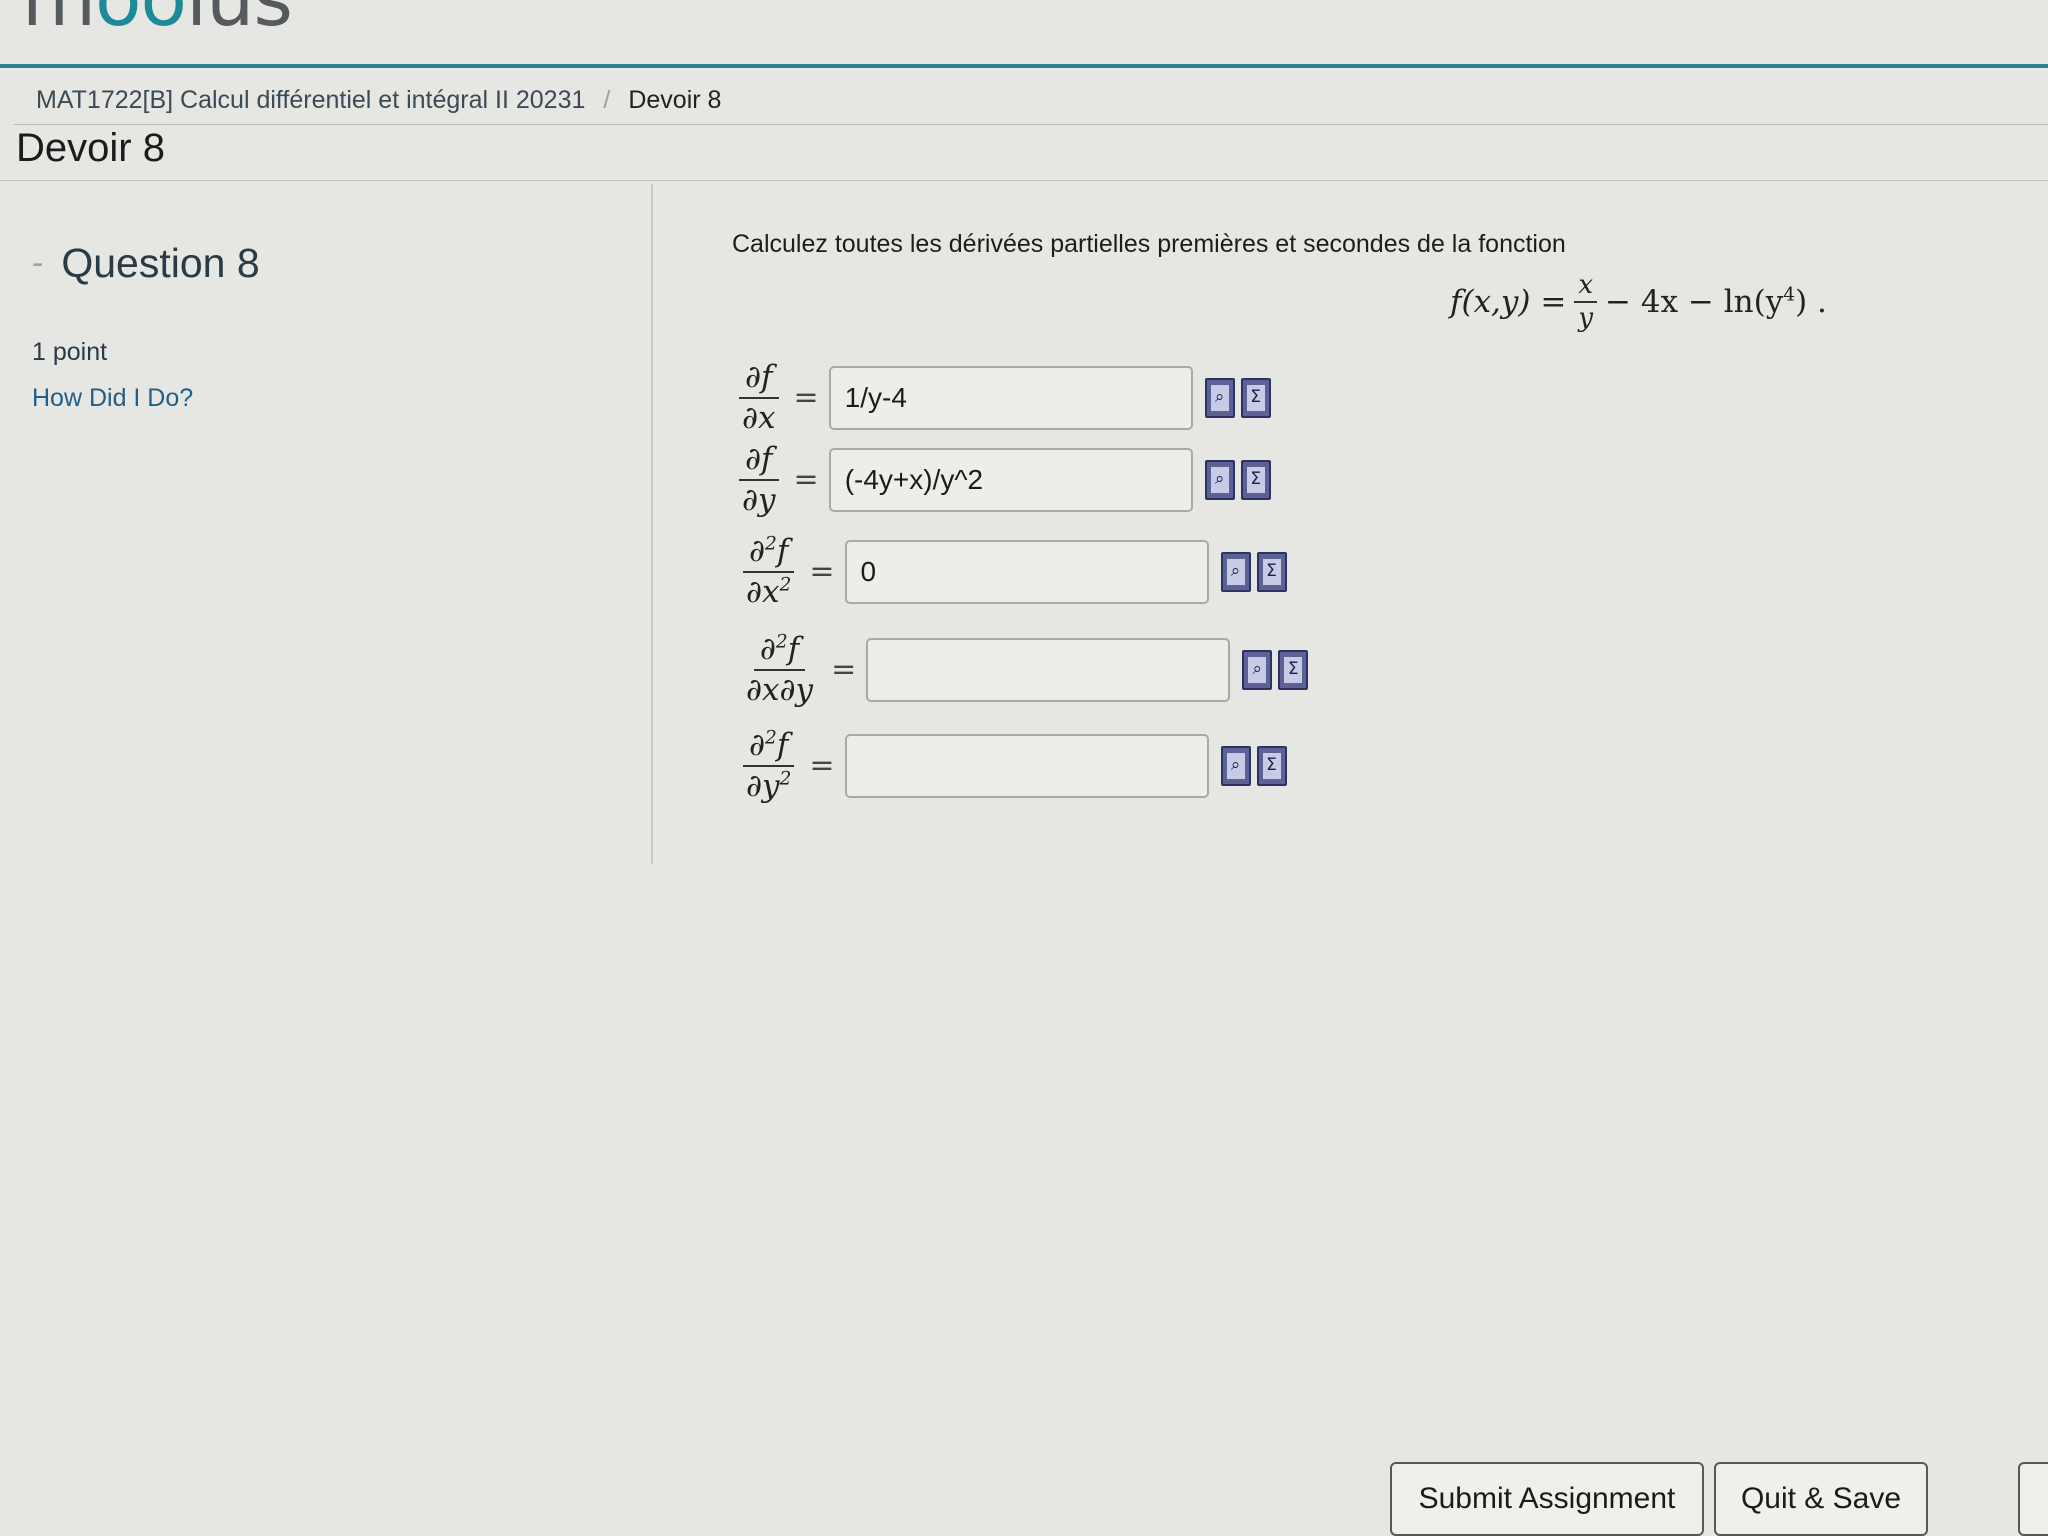 Image resolution: width=2048 pixels, height=1536 pixels. What do you see at coordinates (37, 263) in the screenshot?
I see `collapse-marker: -` at bounding box center [37, 263].